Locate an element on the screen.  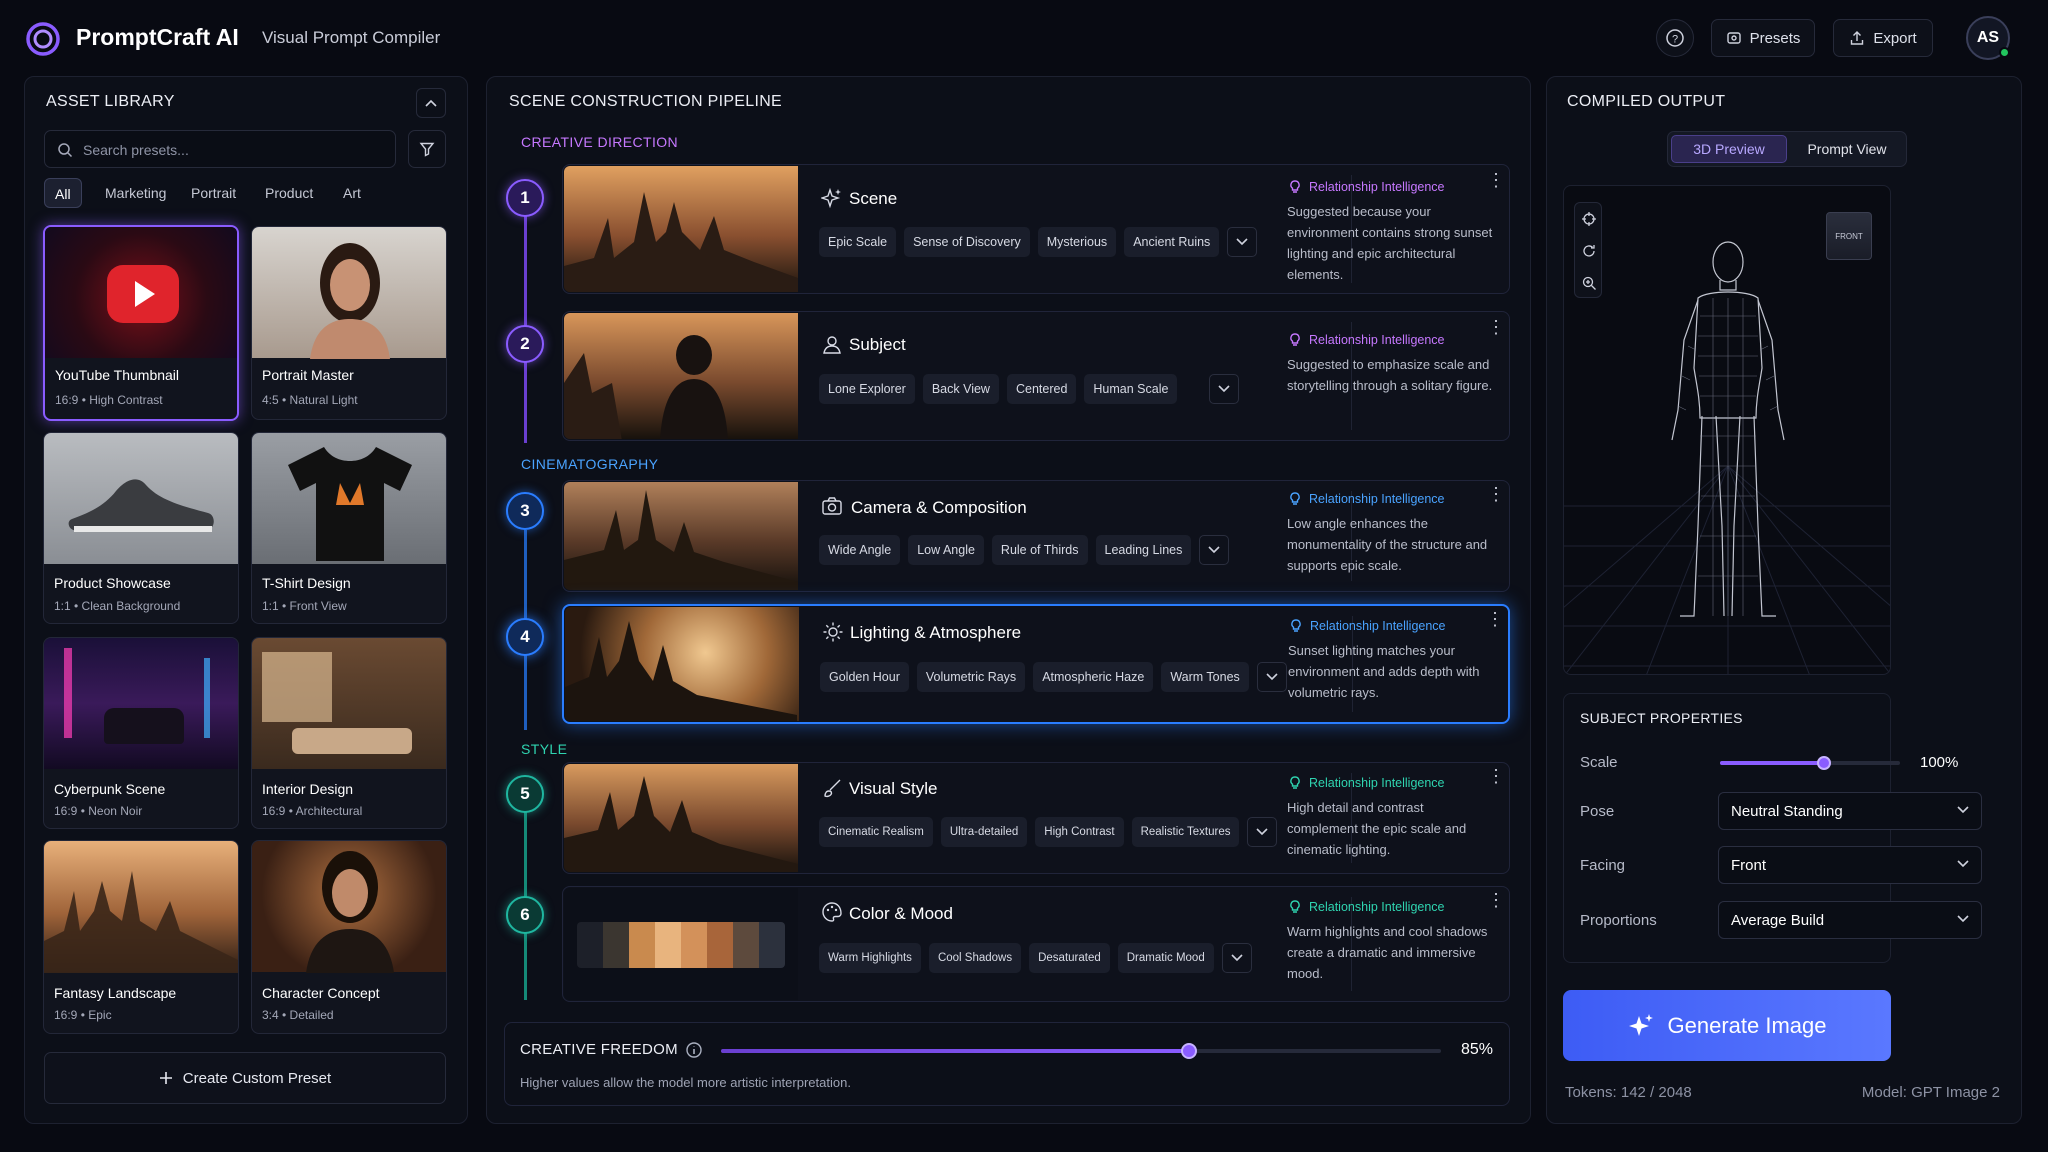
filter-button is located at coordinates (427, 149).